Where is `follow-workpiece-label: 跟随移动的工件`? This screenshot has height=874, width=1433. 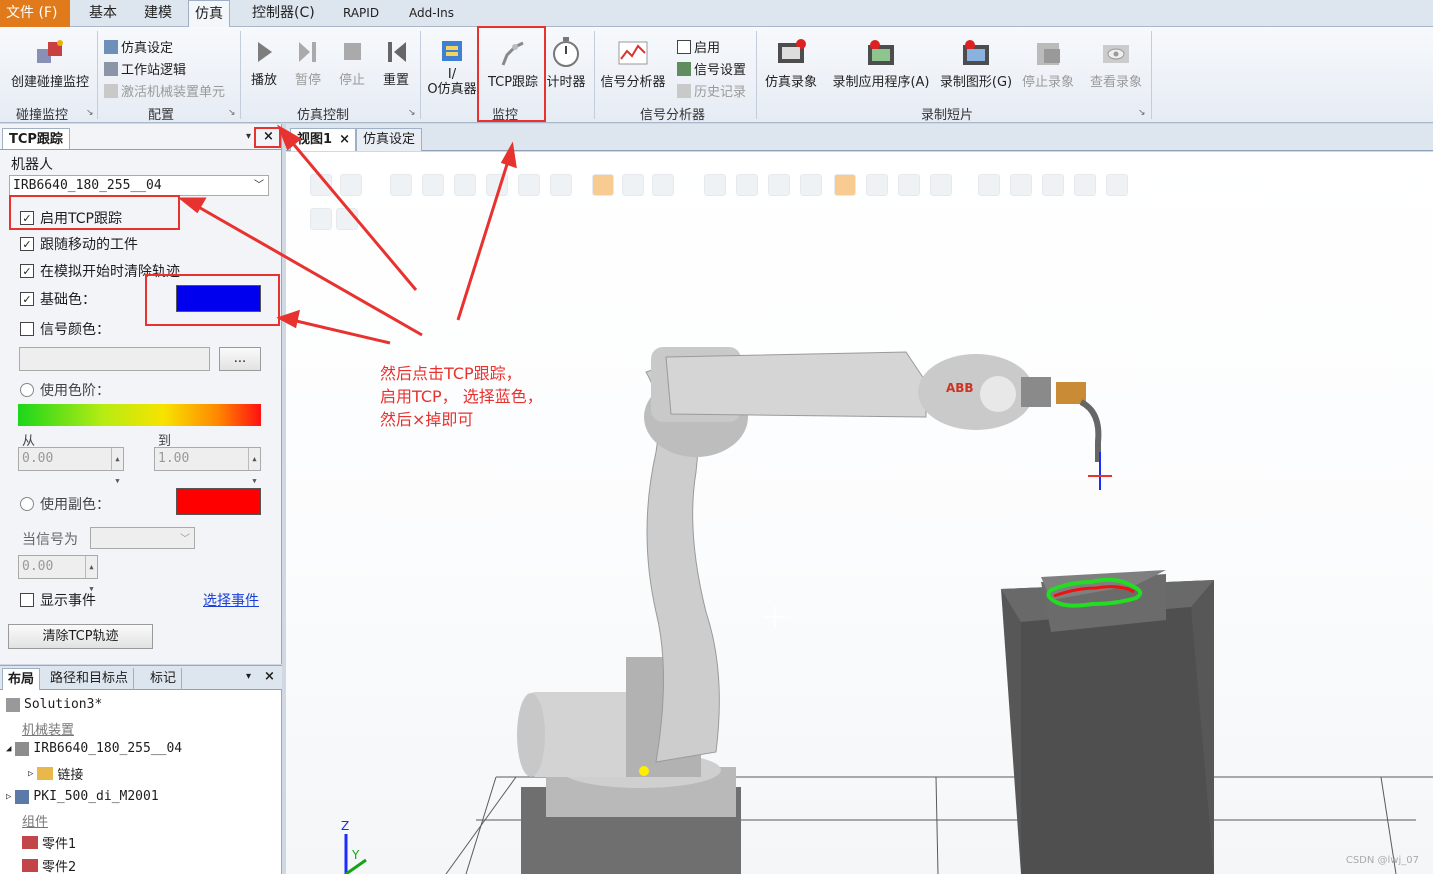 follow-workpiece-label: 跟随移动的工件 is located at coordinates (89, 245).